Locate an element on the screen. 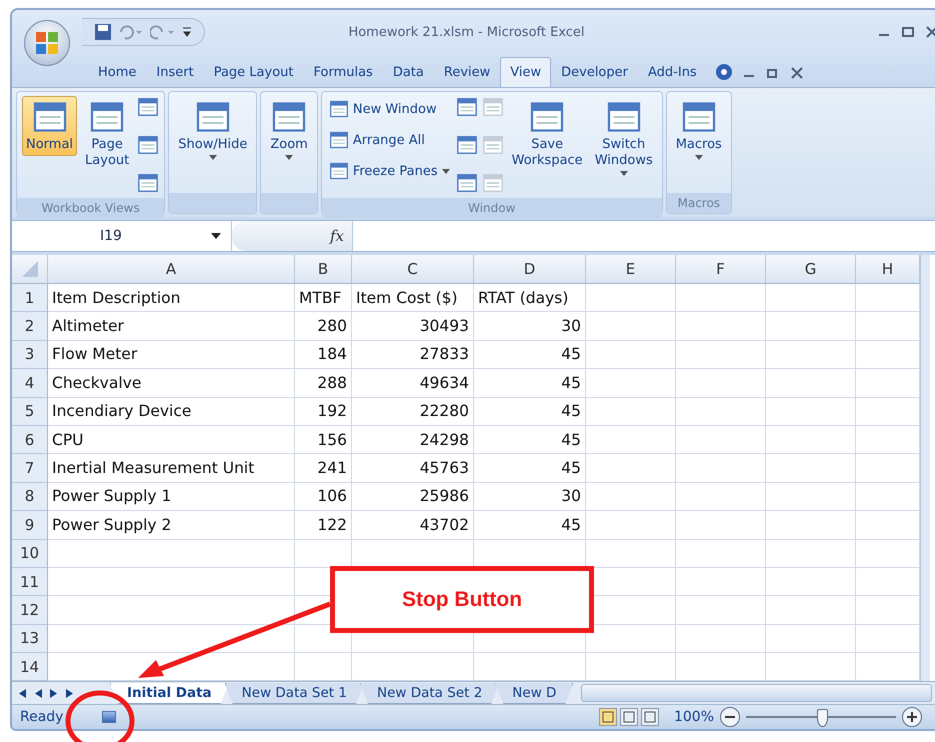  row-header: 12 is located at coordinates (30, 610).